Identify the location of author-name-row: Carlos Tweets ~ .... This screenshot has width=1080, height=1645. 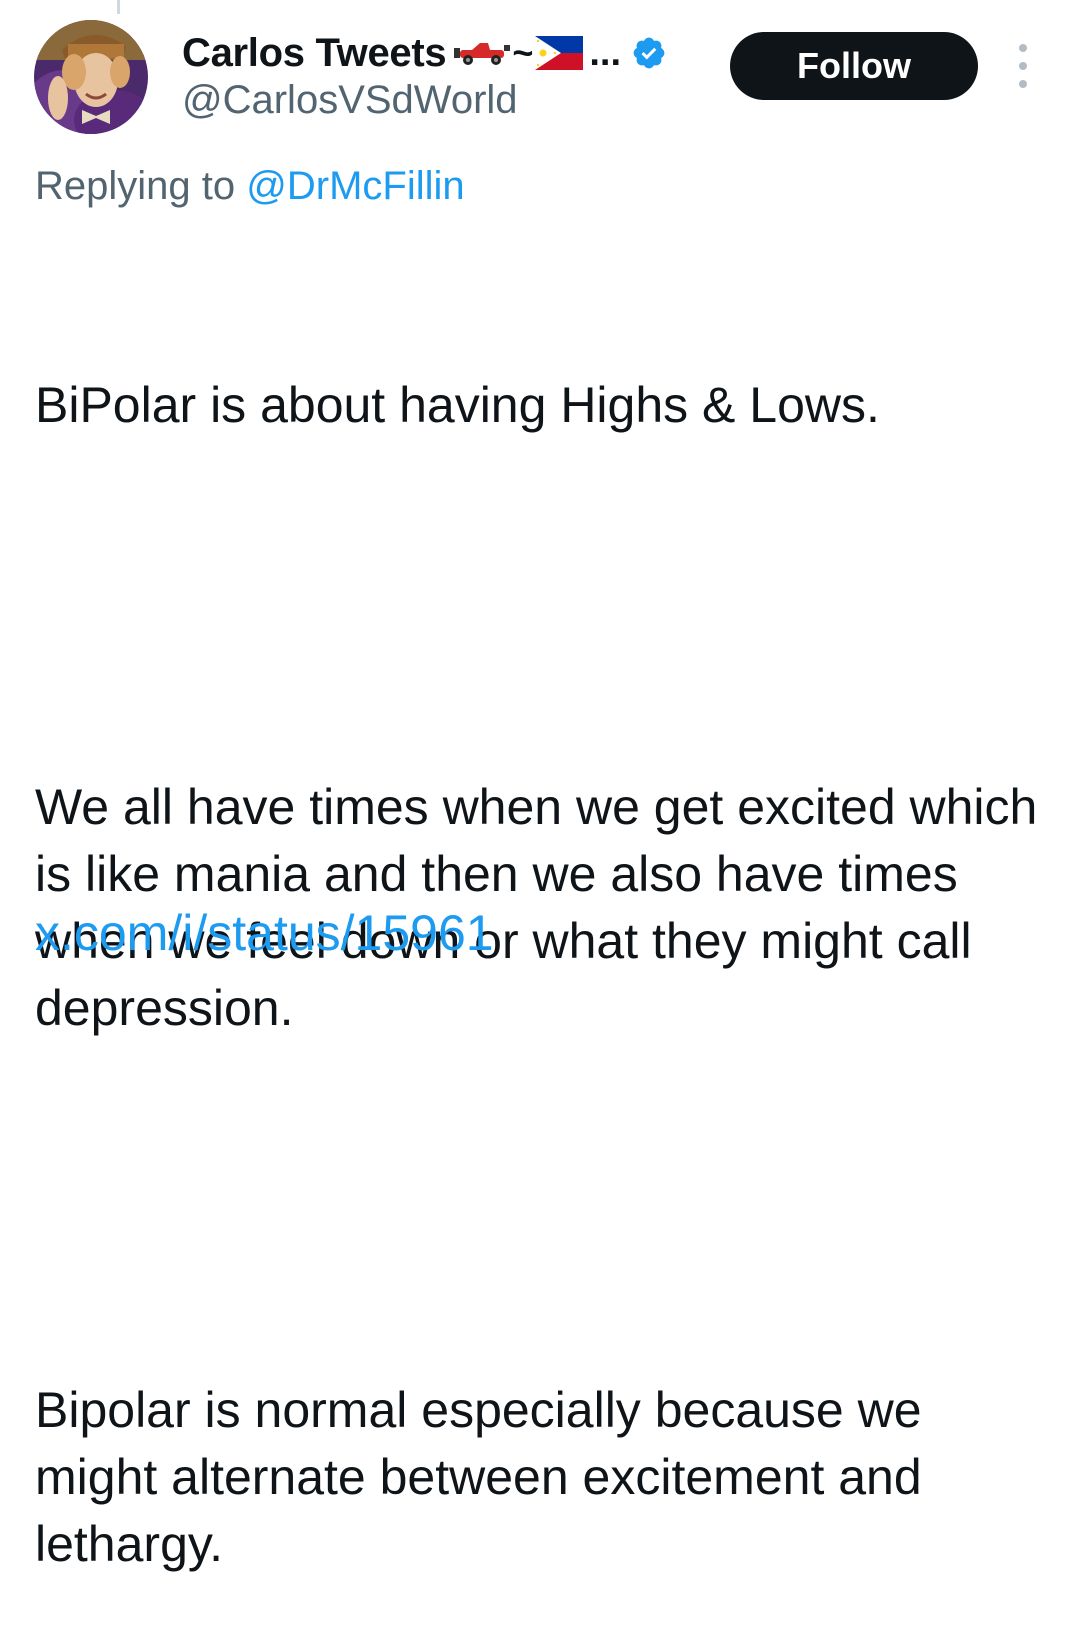
(424, 53).